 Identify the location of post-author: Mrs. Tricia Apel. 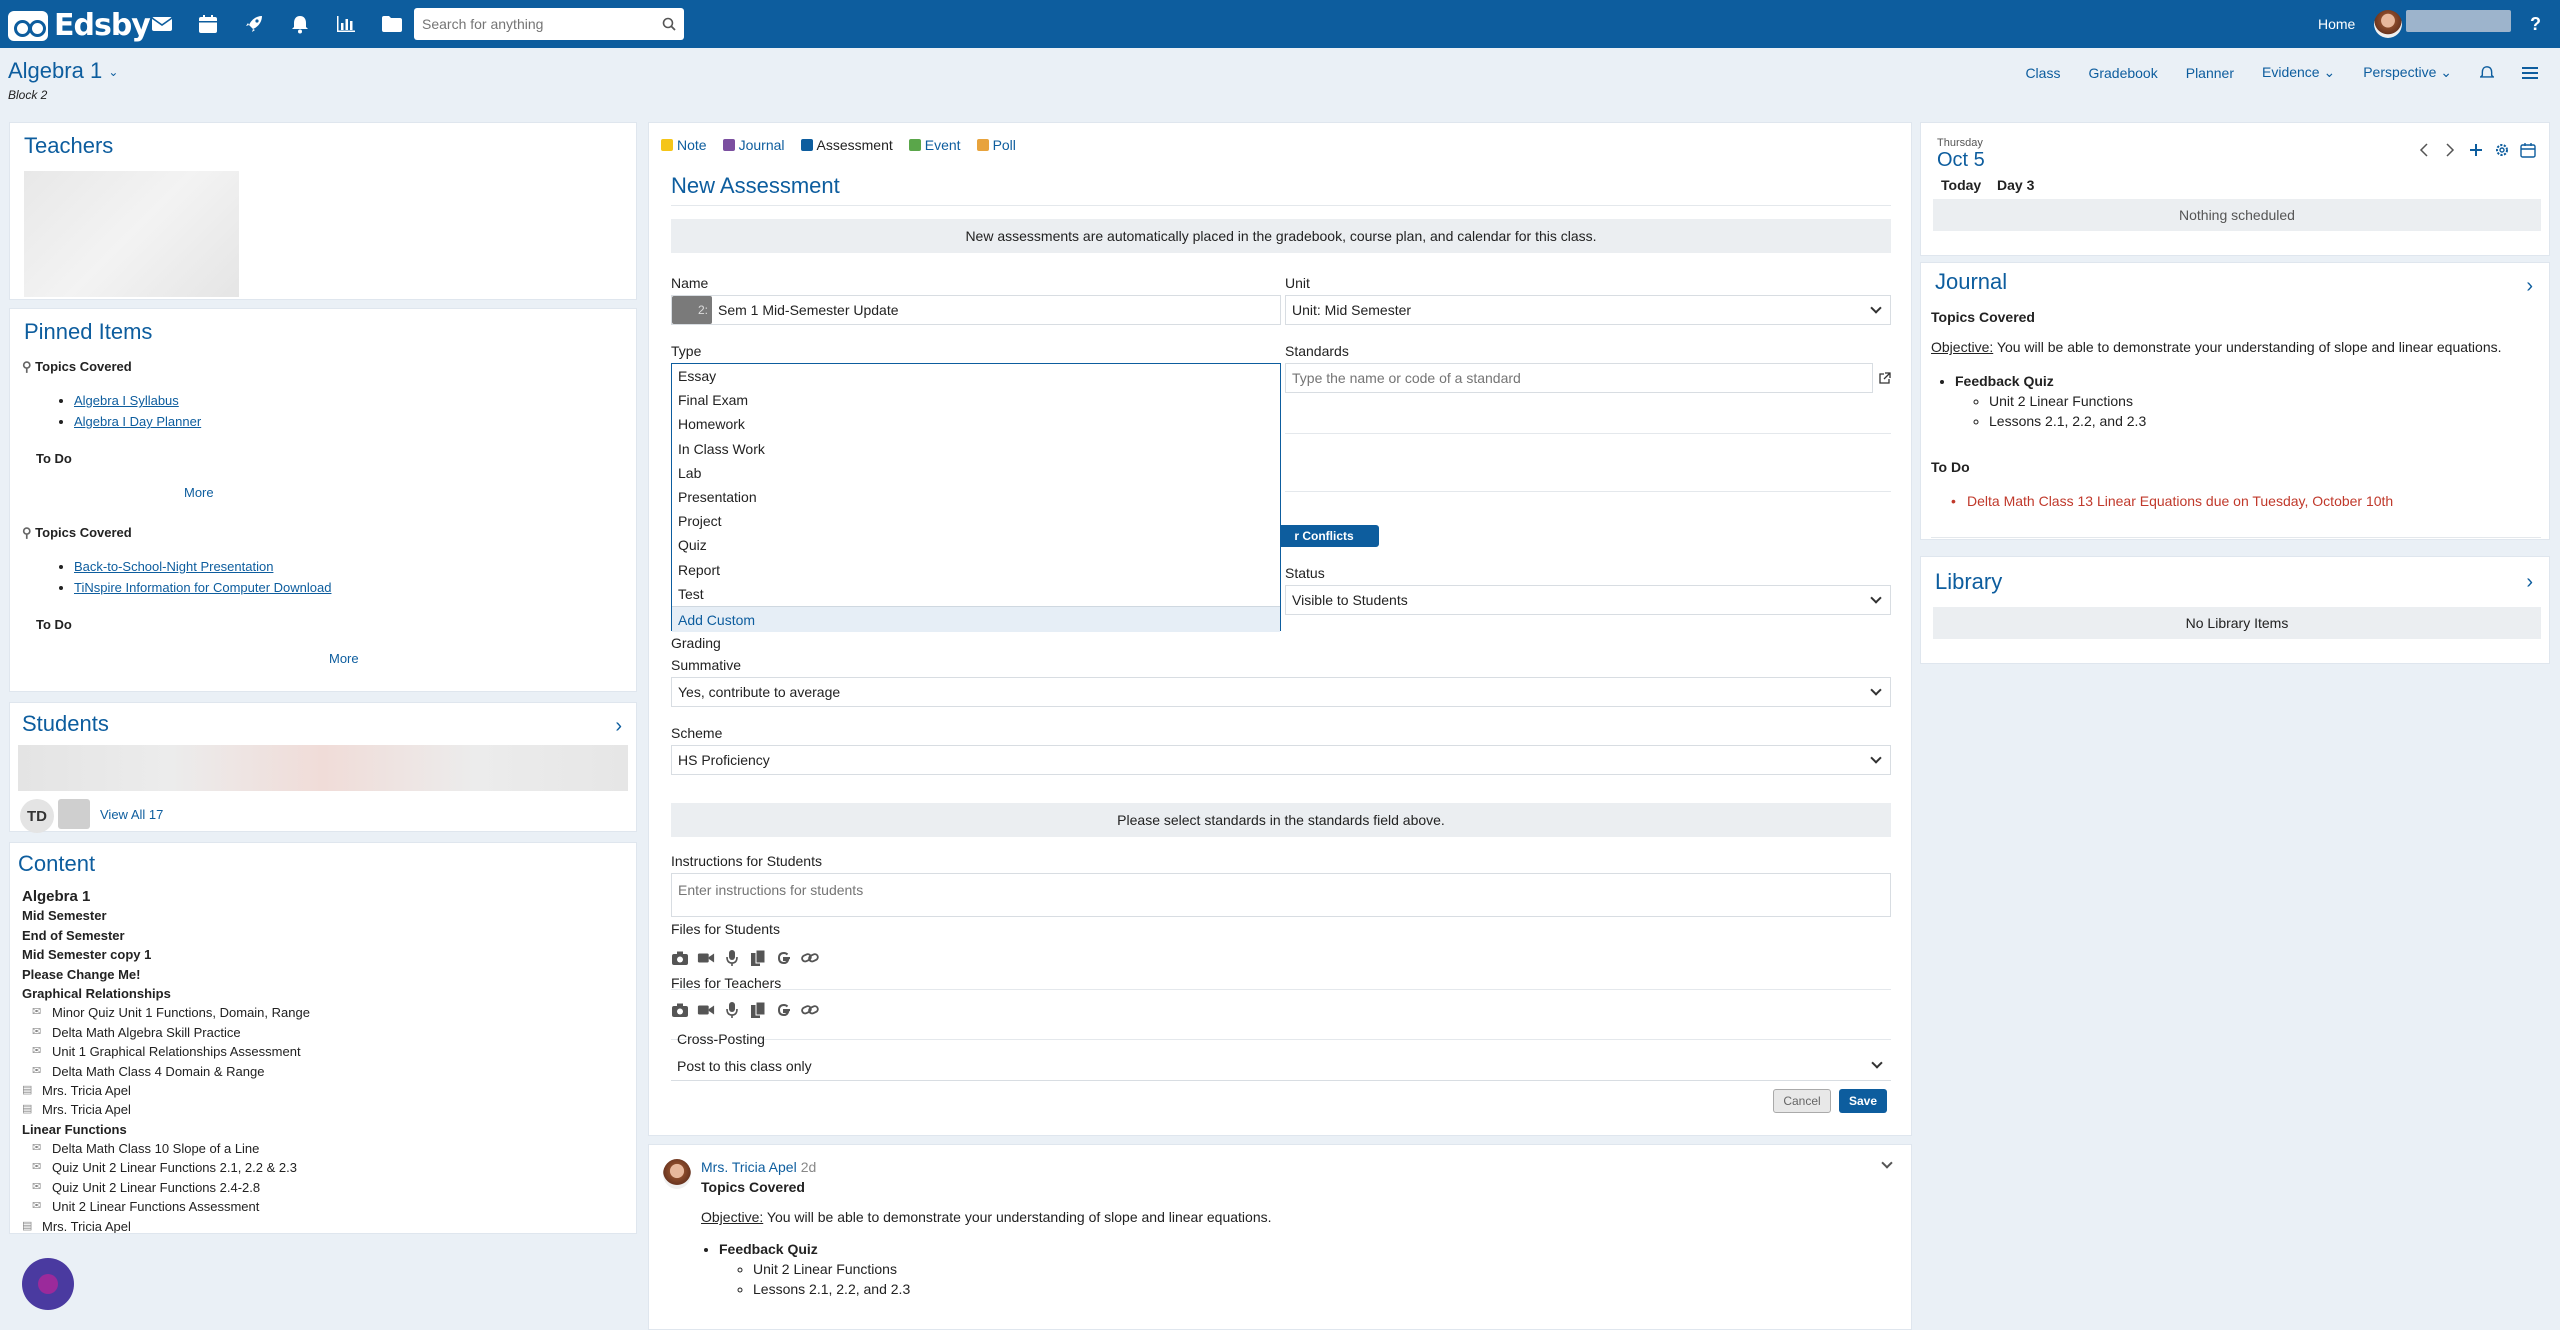
(749, 1167).